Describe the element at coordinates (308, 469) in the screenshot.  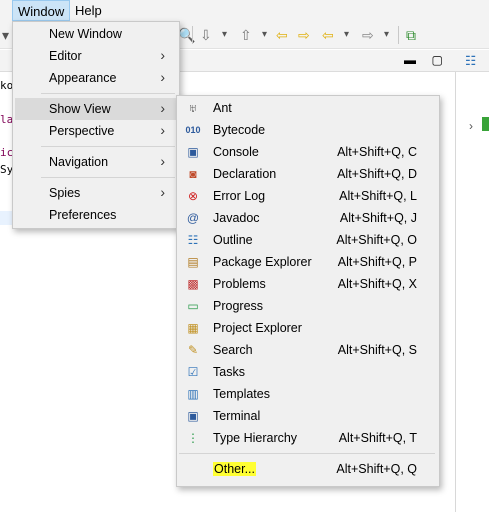
I see `view-item-other: Other... Alt+Shift+Q, Q` at that location.